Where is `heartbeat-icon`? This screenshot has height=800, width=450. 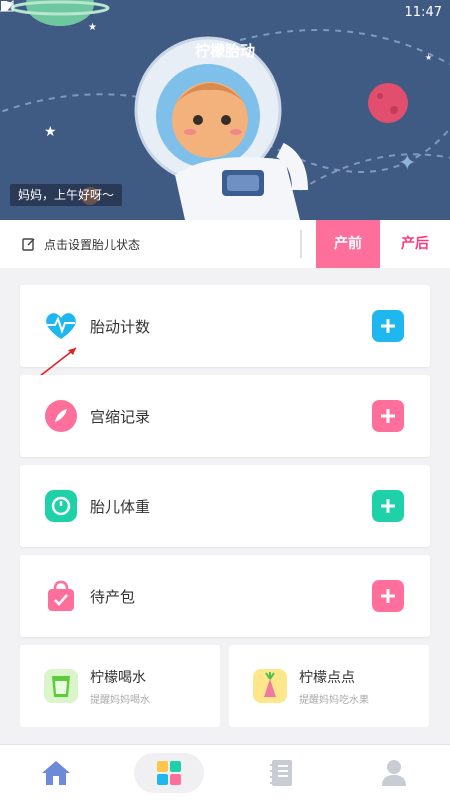
heartbeat-icon is located at coordinates (61, 326).